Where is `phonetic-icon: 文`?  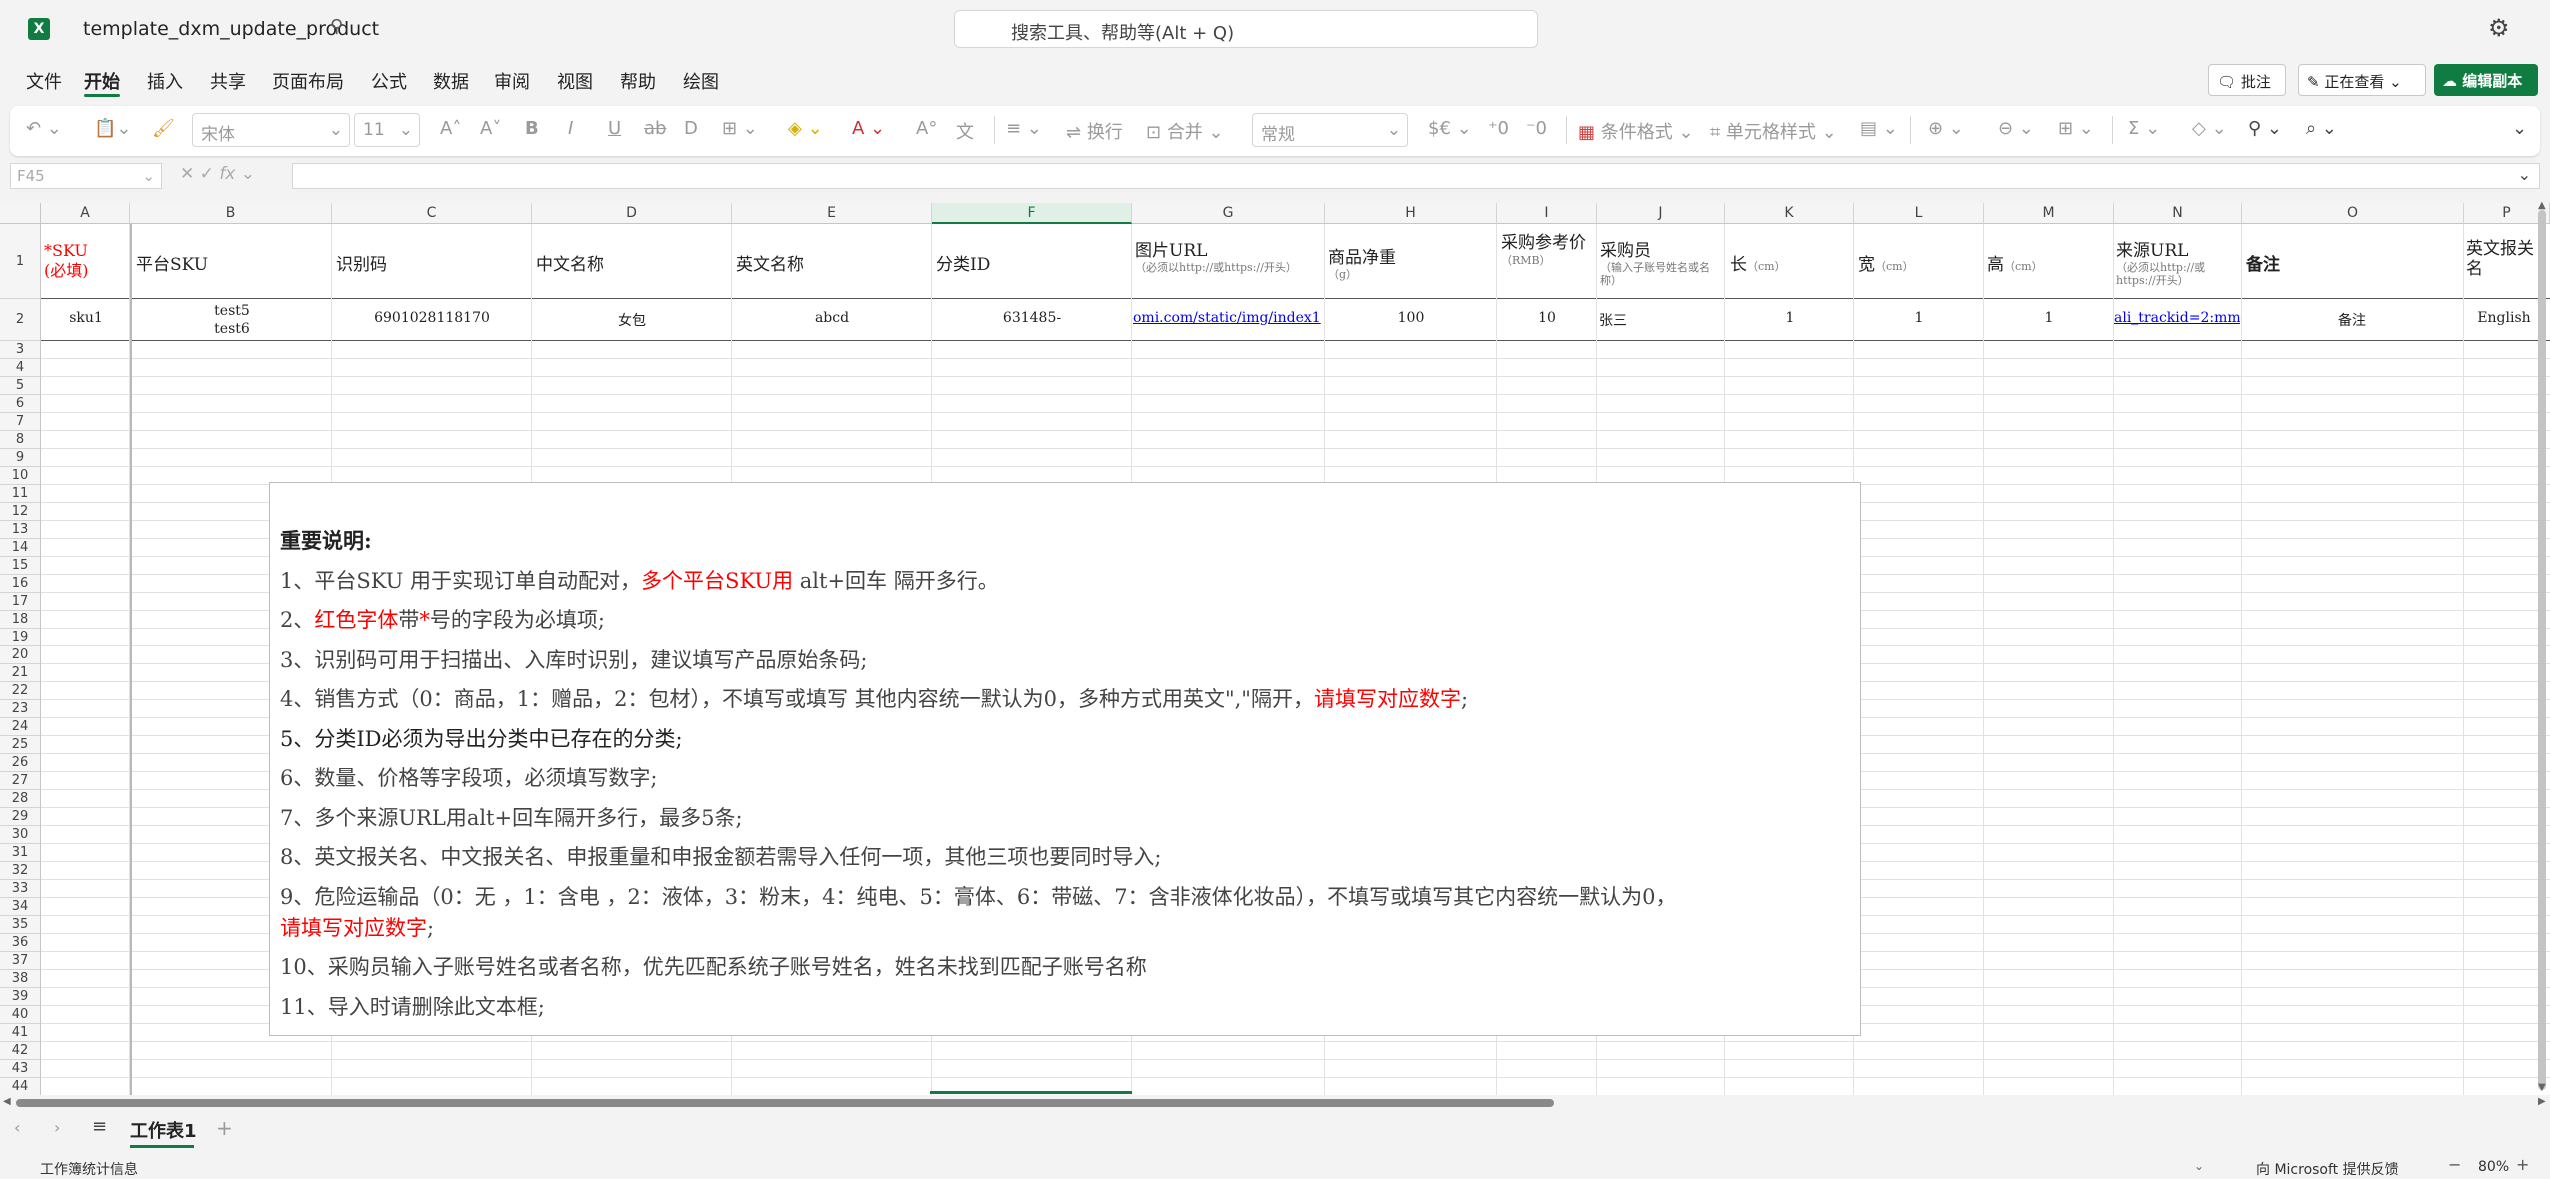 phonetic-icon: 文 is located at coordinates (965, 131).